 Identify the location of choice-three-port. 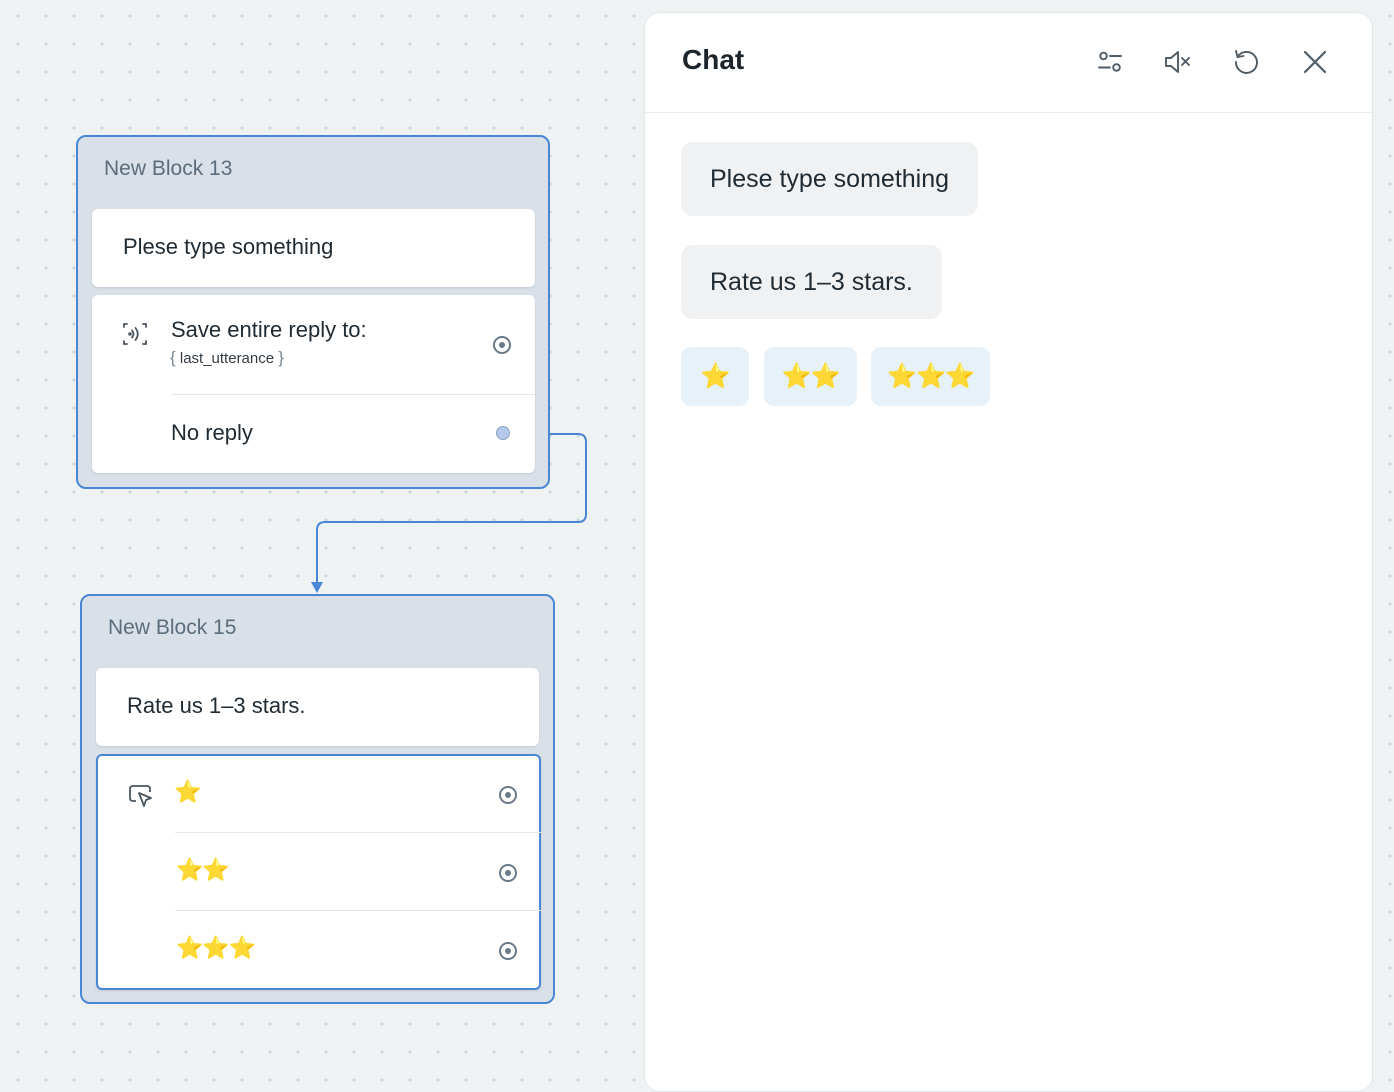
(508, 951).